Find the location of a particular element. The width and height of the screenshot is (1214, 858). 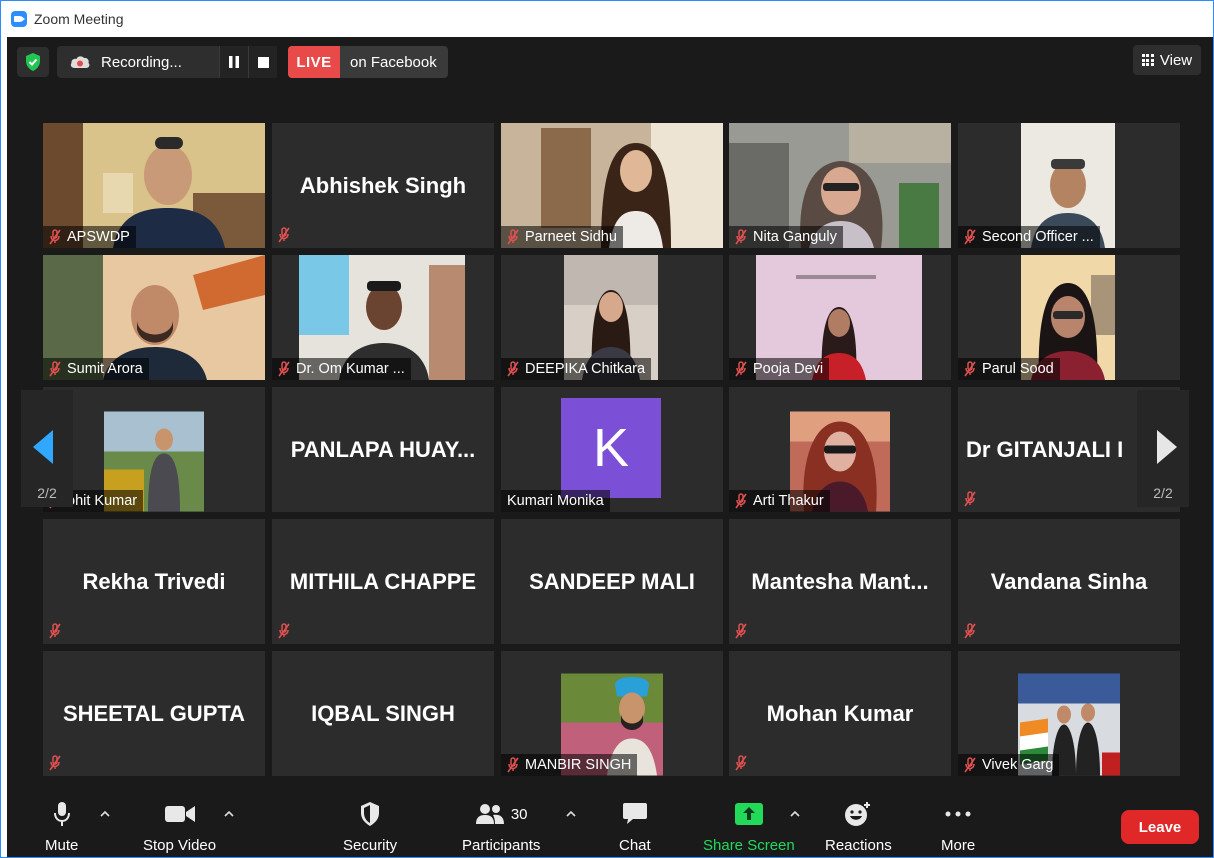

participant-tile: IQBAL SINGH is located at coordinates (383, 713).